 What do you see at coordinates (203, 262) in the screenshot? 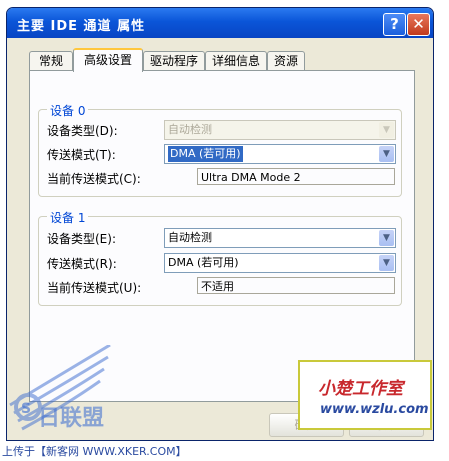
I see `device1-mode-value: DMA (若可用)` at bounding box center [203, 262].